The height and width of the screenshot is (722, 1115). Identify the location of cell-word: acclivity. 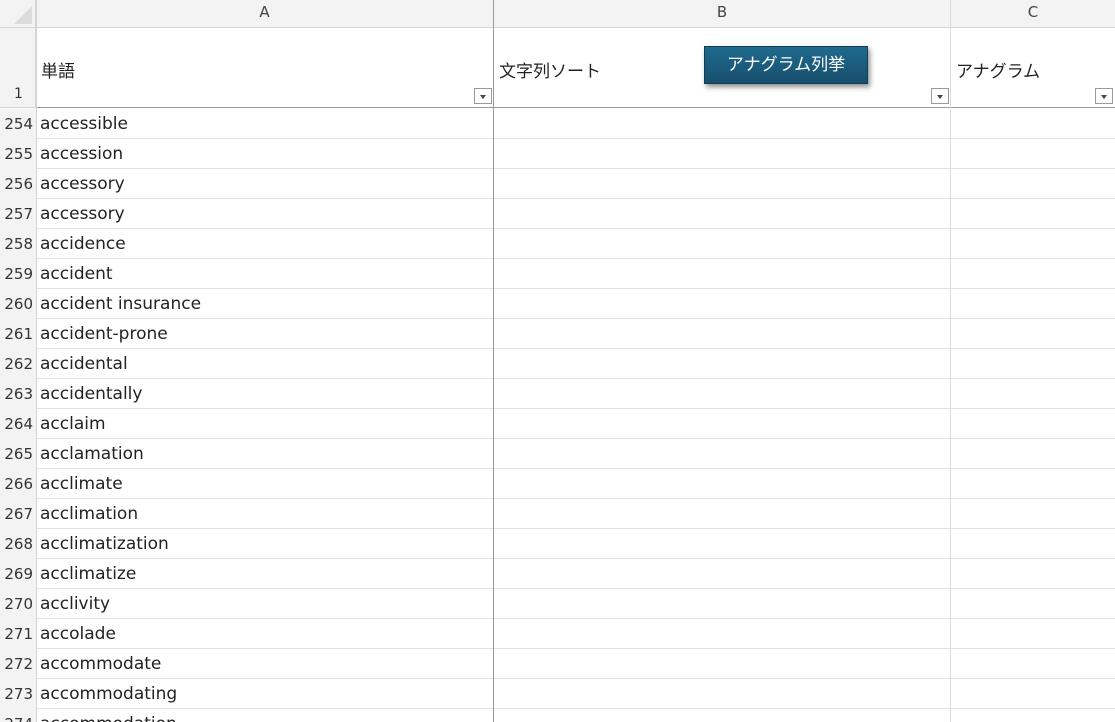
(264, 604).